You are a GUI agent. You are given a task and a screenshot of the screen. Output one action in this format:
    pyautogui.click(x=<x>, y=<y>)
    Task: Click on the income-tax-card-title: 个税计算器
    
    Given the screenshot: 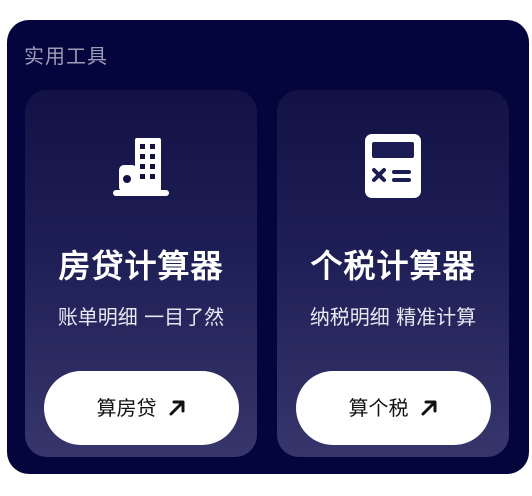 What is the action you would take?
    pyautogui.click(x=393, y=266)
    